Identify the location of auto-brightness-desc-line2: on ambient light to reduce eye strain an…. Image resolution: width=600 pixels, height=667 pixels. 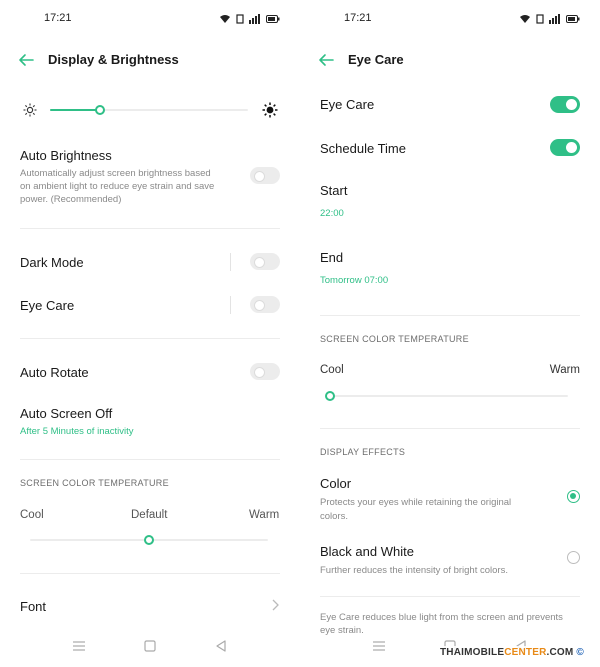
(117, 186).